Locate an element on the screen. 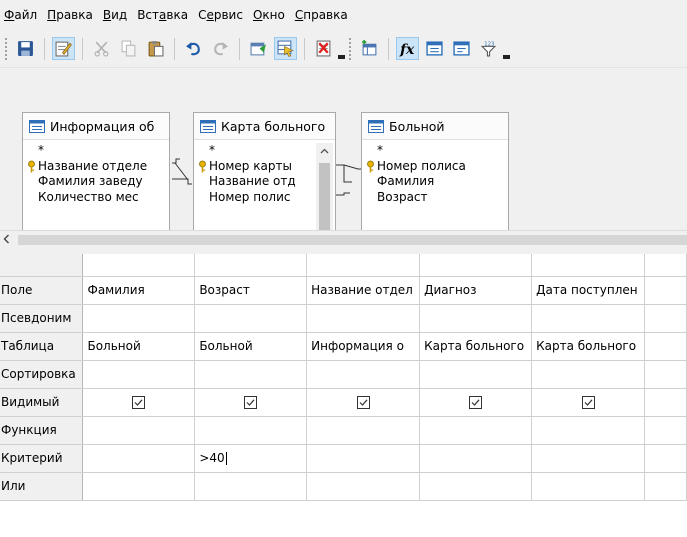 The width and height of the screenshot is (687, 537). visible-cell is located at coordinates (665, 402).